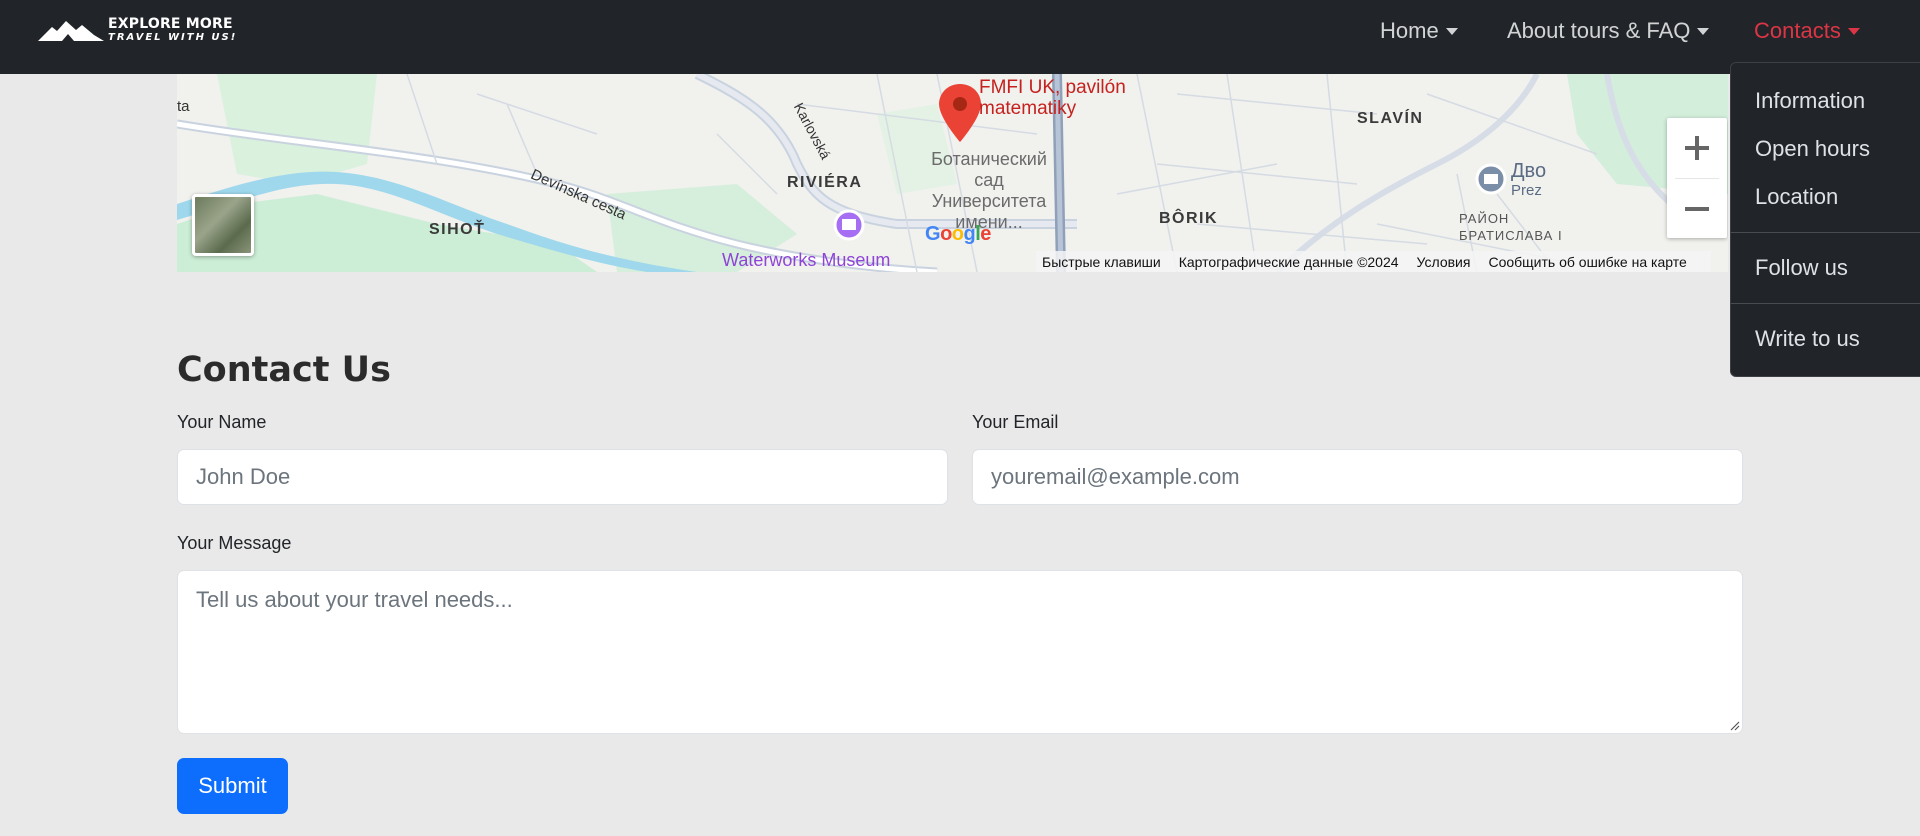  I want to click on mountain-logo-icon, so click(71, 31).